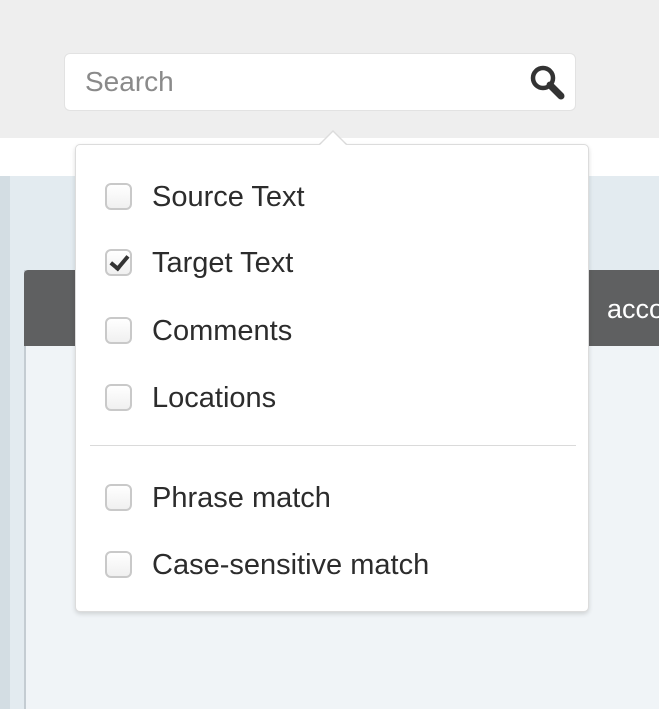 The width and height of the screenshot is (659, 709). Describe the element at coordinates (118, 497) in the screenshot. I see `checkbox-phrase-match` at that location.